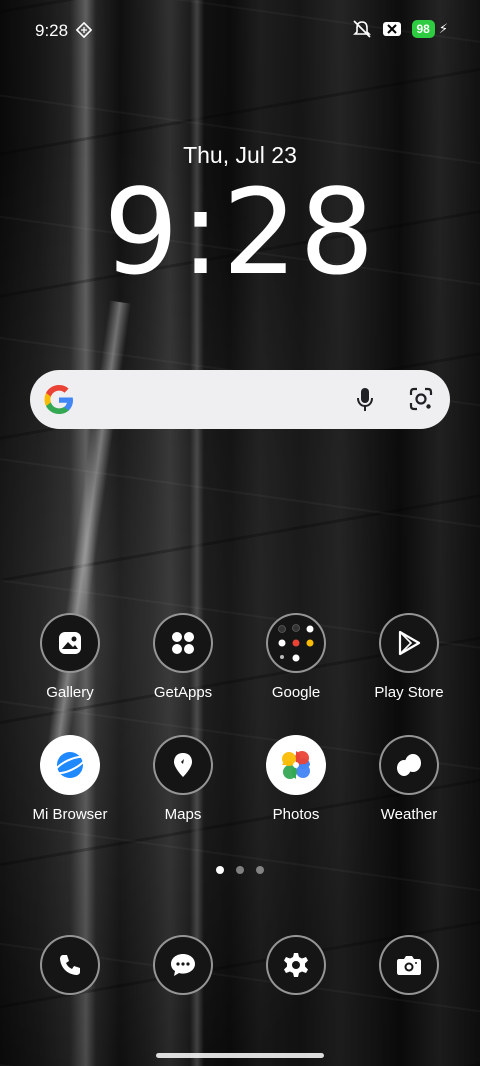 This screenshot has width=480, height=1066. I want to click on camera-icon, so click(409, 965).